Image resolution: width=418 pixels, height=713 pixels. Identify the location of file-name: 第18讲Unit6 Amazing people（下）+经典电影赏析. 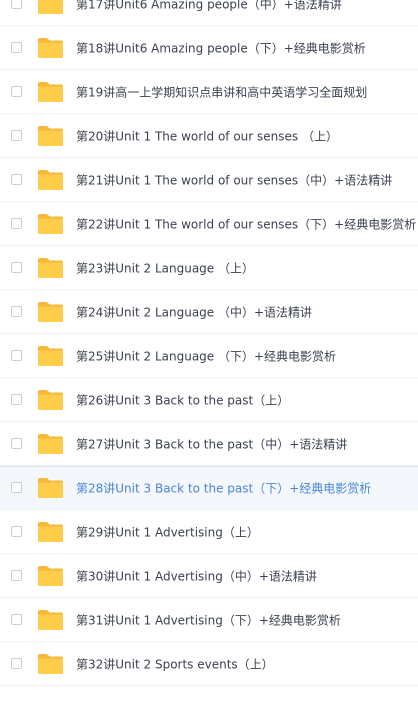
(221, 47).